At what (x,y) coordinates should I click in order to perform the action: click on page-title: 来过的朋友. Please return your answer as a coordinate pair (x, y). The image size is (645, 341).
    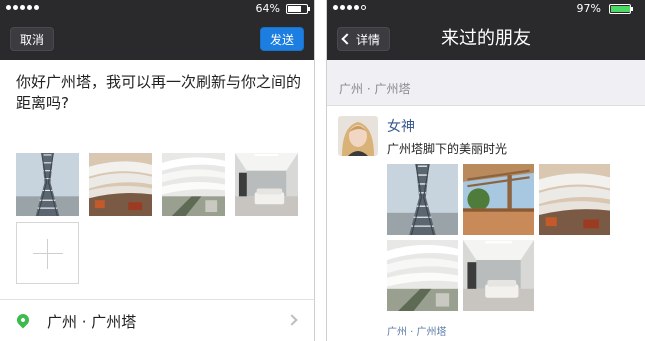
    Looking at the image, I should click on (486, 38).